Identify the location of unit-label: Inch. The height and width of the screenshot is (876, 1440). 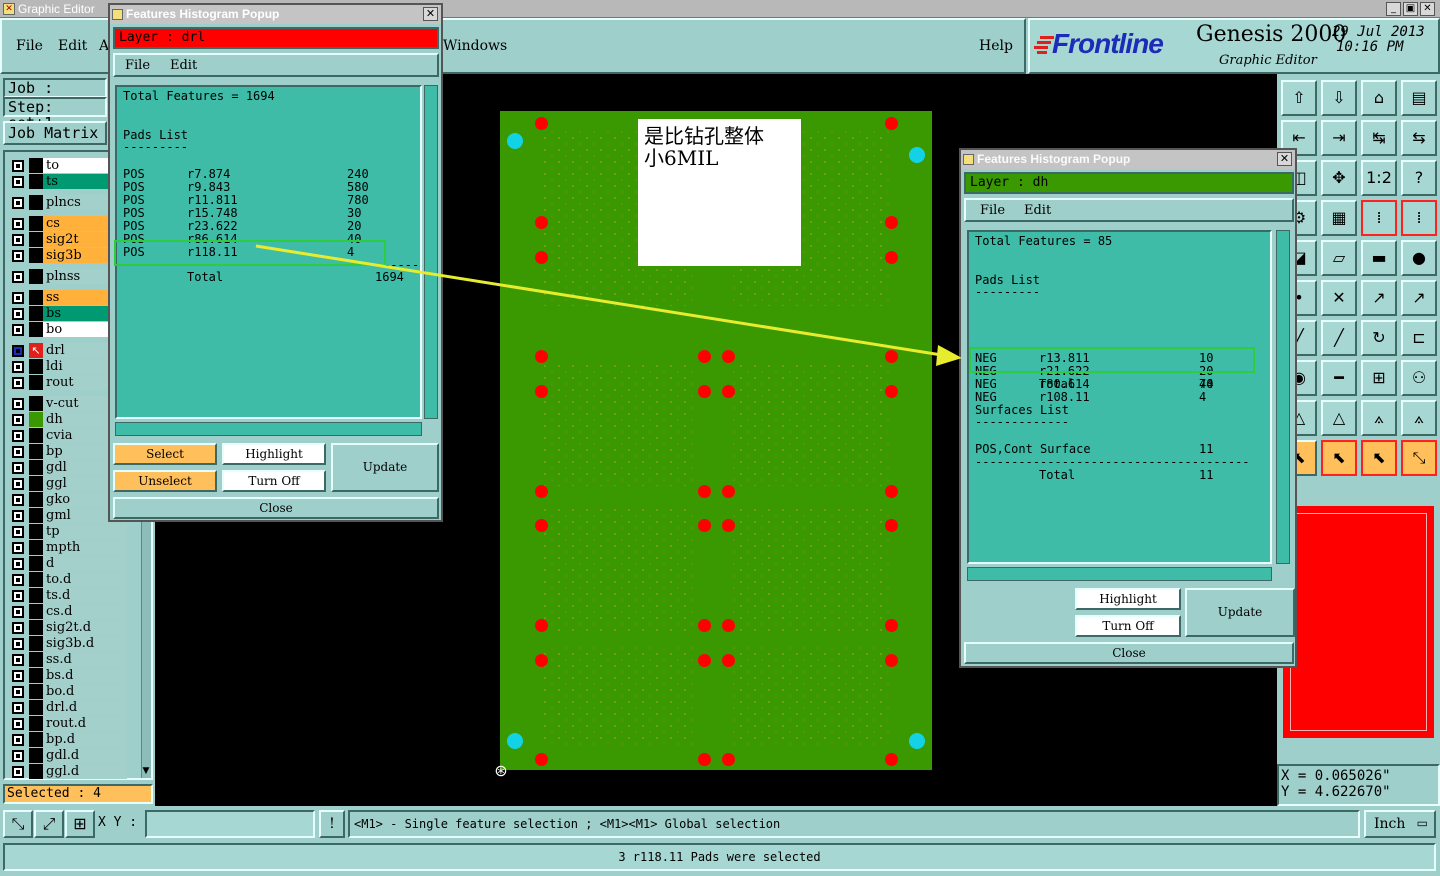
(1390, 824).